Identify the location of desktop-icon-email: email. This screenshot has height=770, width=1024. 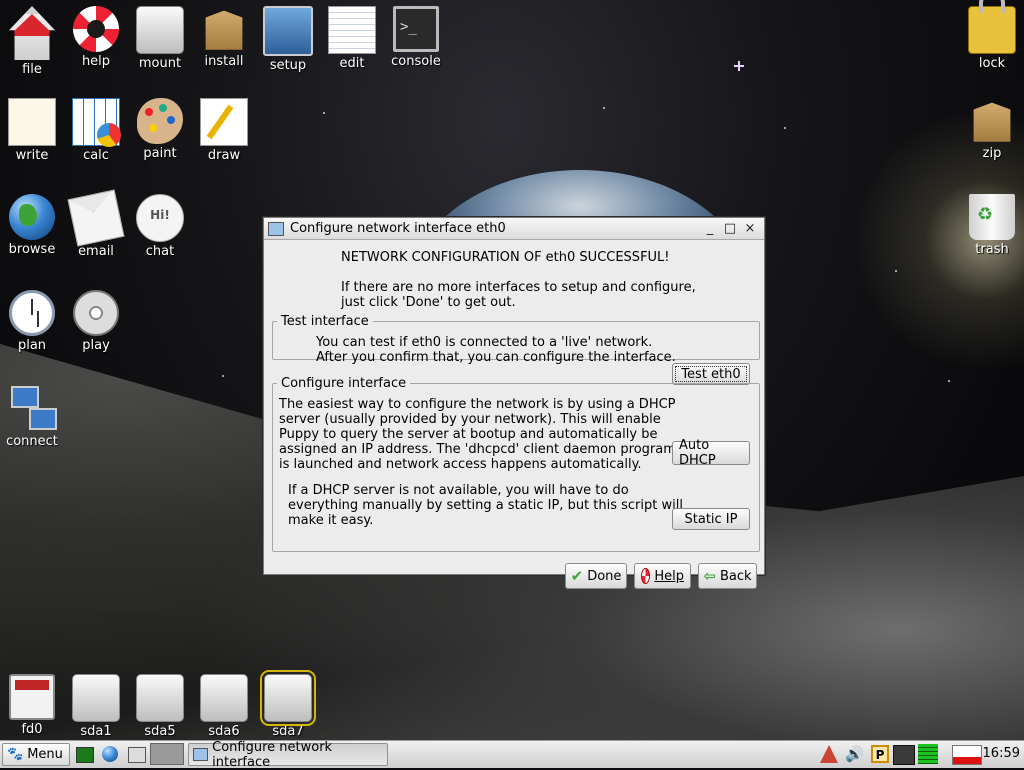
(96, 224).